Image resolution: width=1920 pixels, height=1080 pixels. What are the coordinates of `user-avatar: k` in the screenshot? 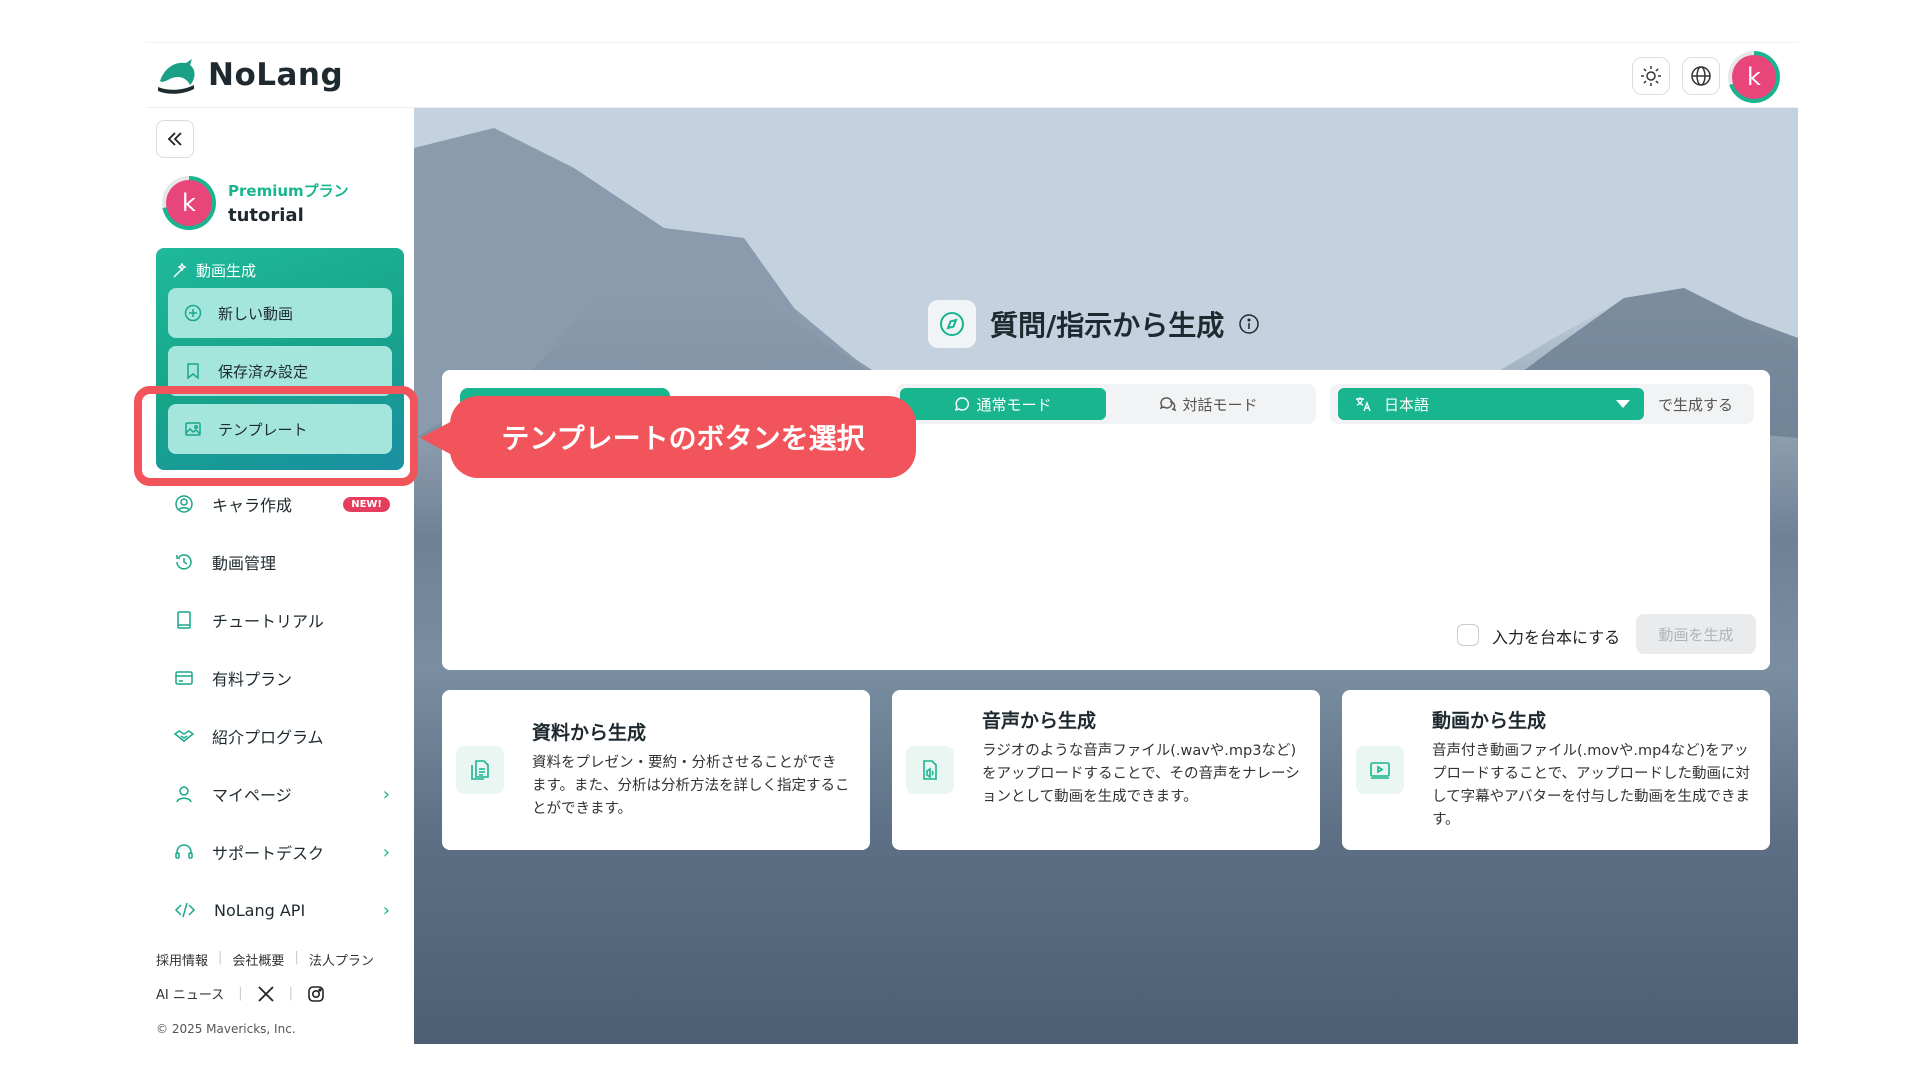 It's located at (1754, 77).